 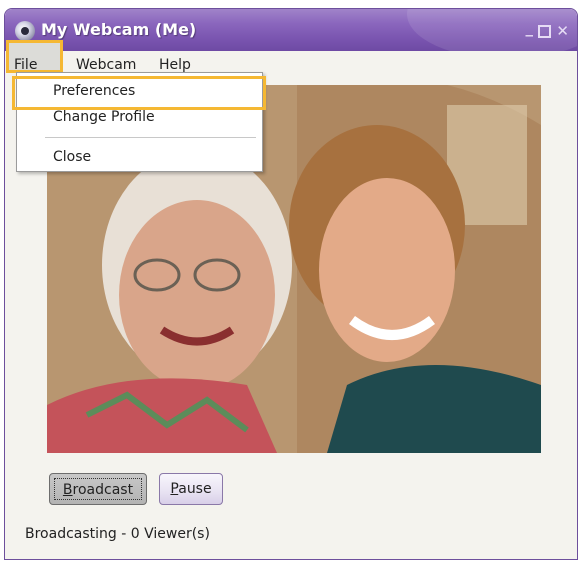 I want to click on menu-webcam: Webcam, so click(x=106, y=65).